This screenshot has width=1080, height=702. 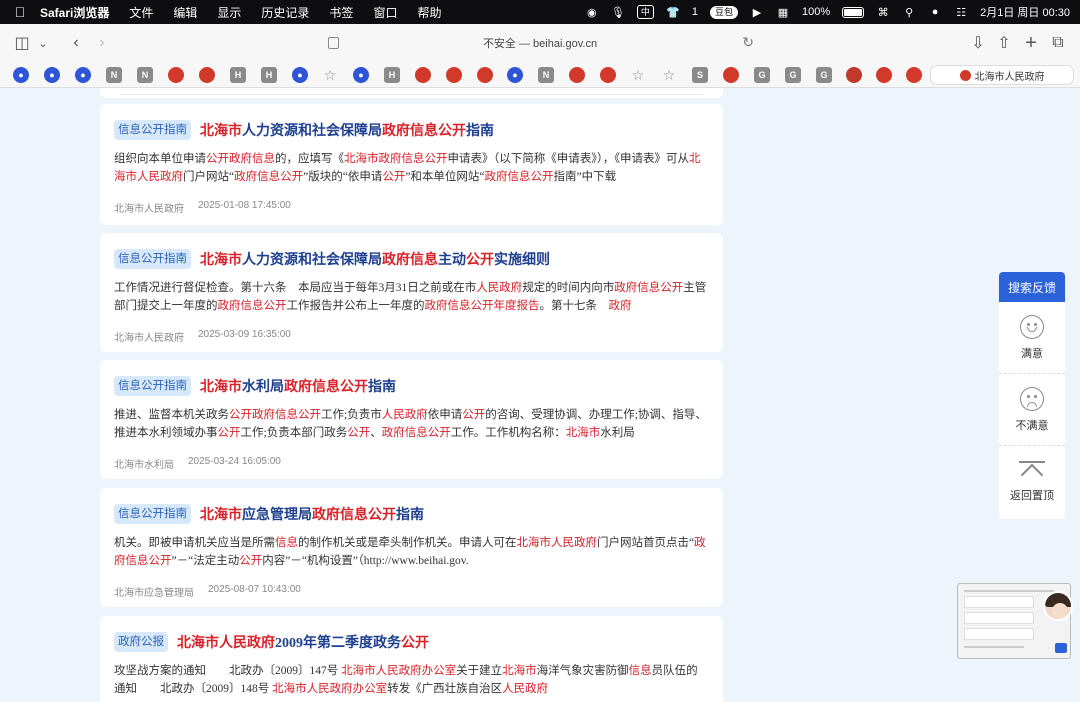 What do you see at coordinates (22, 43) in the screenshot?
I see `sidebar-toggle-icon: ◫` at bounding box center [22, 43].